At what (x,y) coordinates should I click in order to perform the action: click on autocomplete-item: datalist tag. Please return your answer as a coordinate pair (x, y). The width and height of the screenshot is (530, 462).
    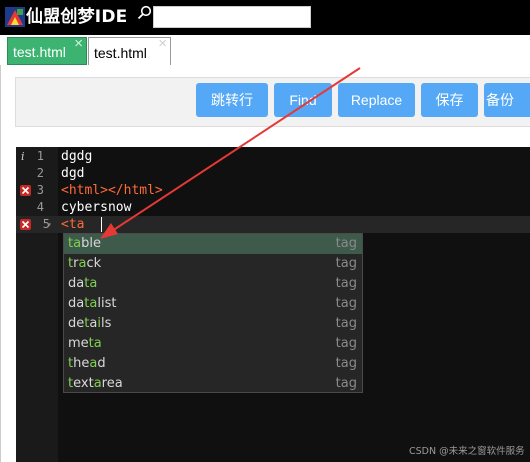
    Looking at the image, I should click on (213, 304).